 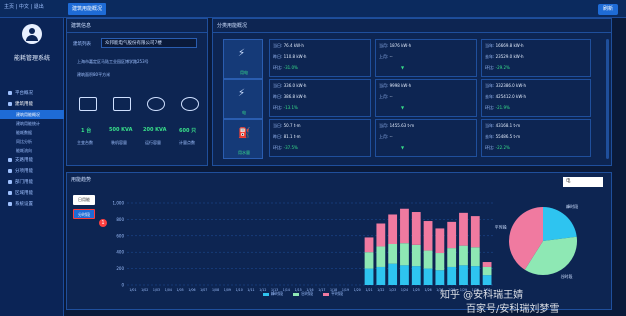 I want to click on sidebar-item: 同比分析, so click(x=32, y=141).